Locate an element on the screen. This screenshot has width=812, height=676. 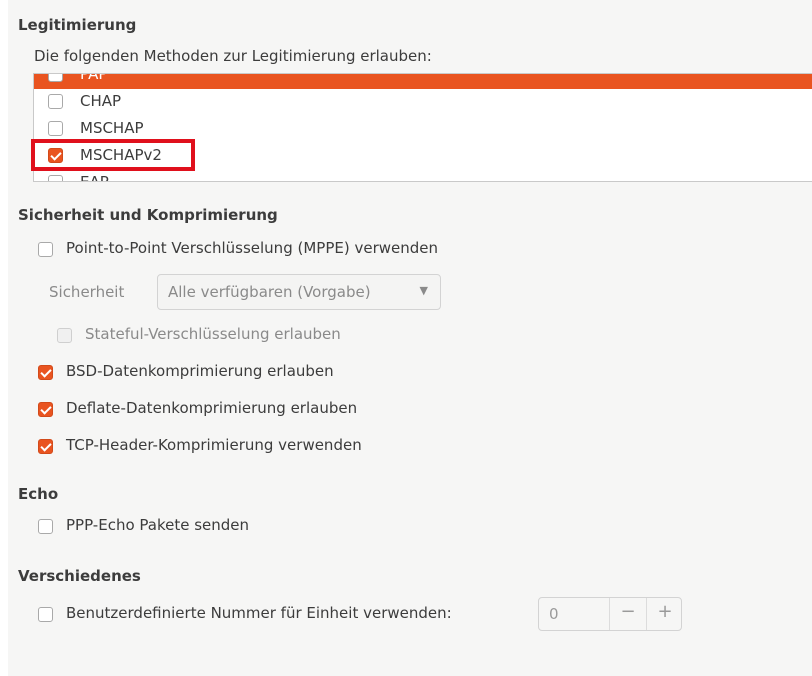
mppe-checkbox is located at coordinates (45, 249).